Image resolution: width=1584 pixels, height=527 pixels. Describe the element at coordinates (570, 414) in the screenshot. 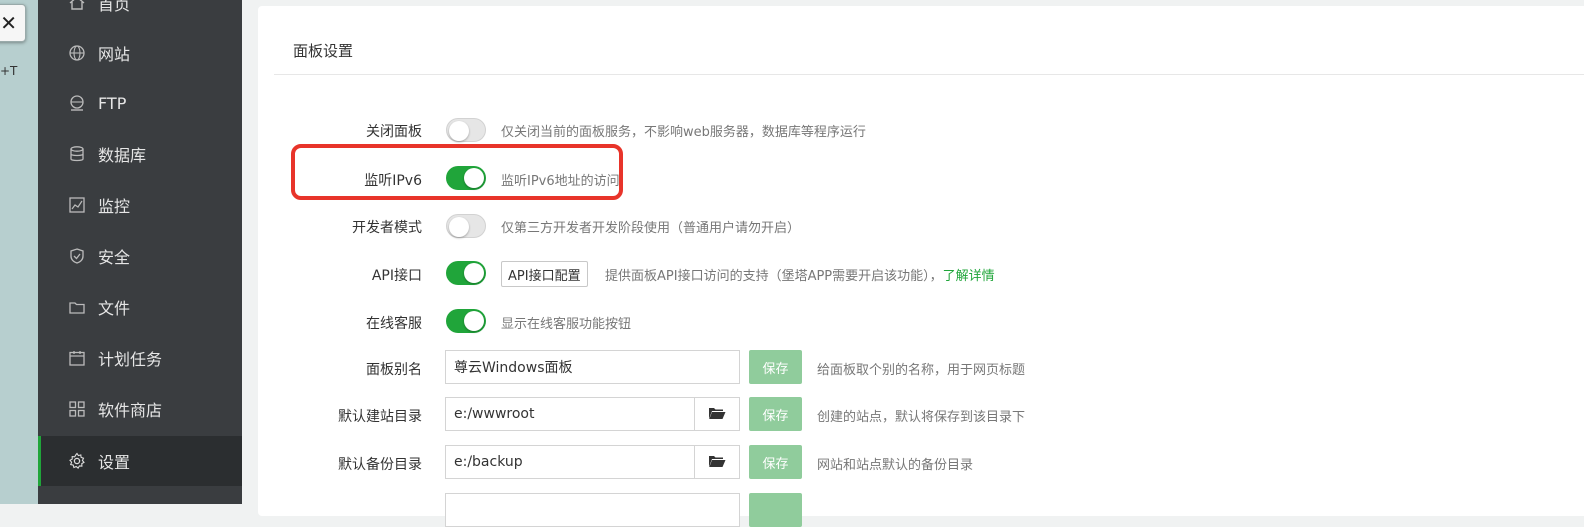

I see `site-dir-input: e:/wwwroot` at that location.